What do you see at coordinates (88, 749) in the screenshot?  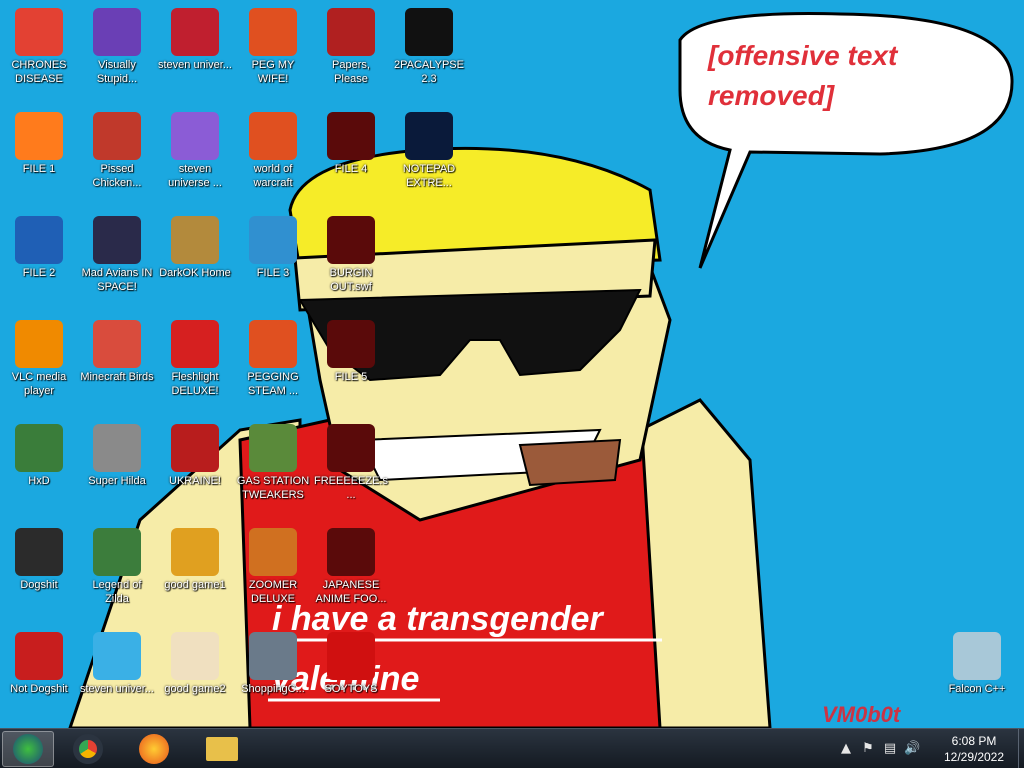 I see `taskbar-chrome` at bounding box center [88, 749].